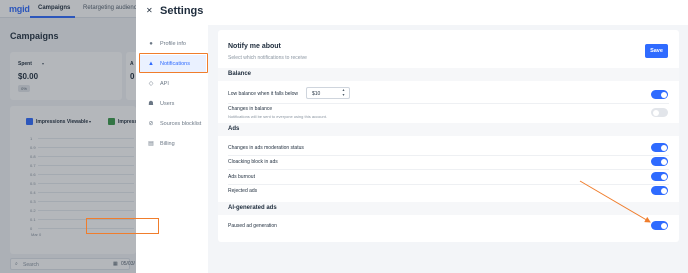 The image size is (688, 273). What do you see at coordinates (173, 84) in the screenshot?
I see `nav-item-api: ◇ API` at bounding box center [173, 84].